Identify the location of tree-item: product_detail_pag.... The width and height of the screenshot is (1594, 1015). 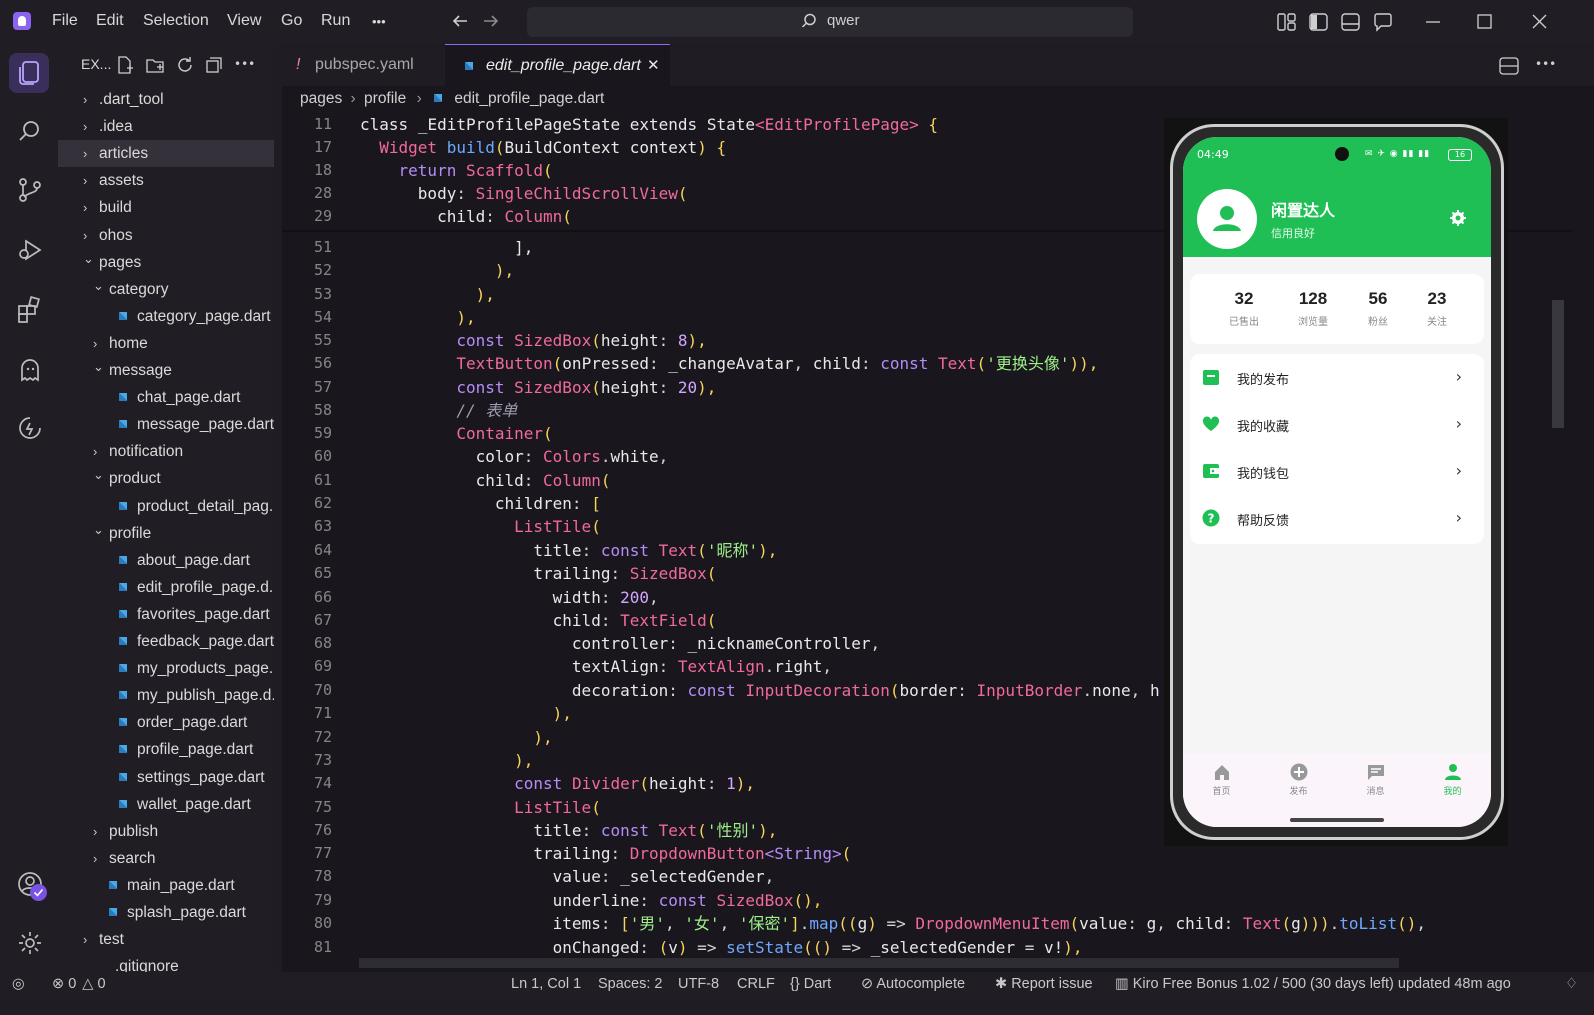
(166, 506).